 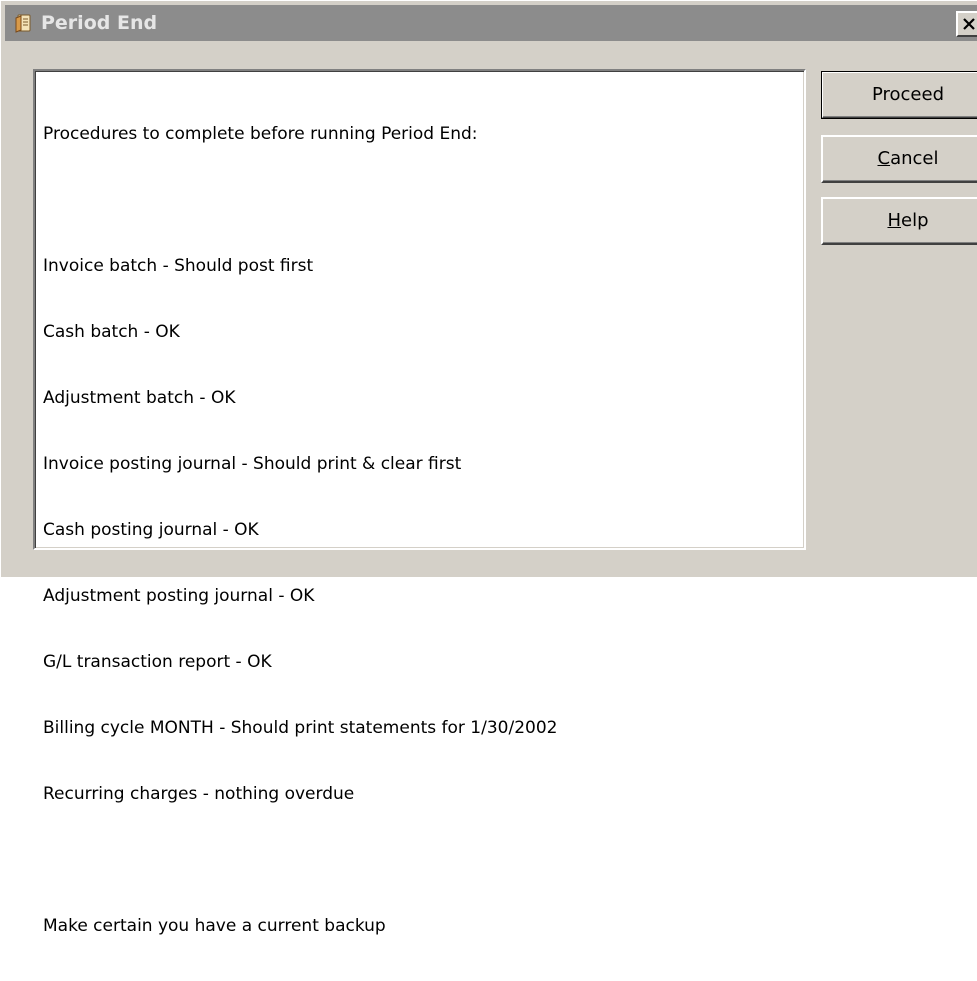 I want to click on cancel-button: Cancel, so click(x=899, y=159).